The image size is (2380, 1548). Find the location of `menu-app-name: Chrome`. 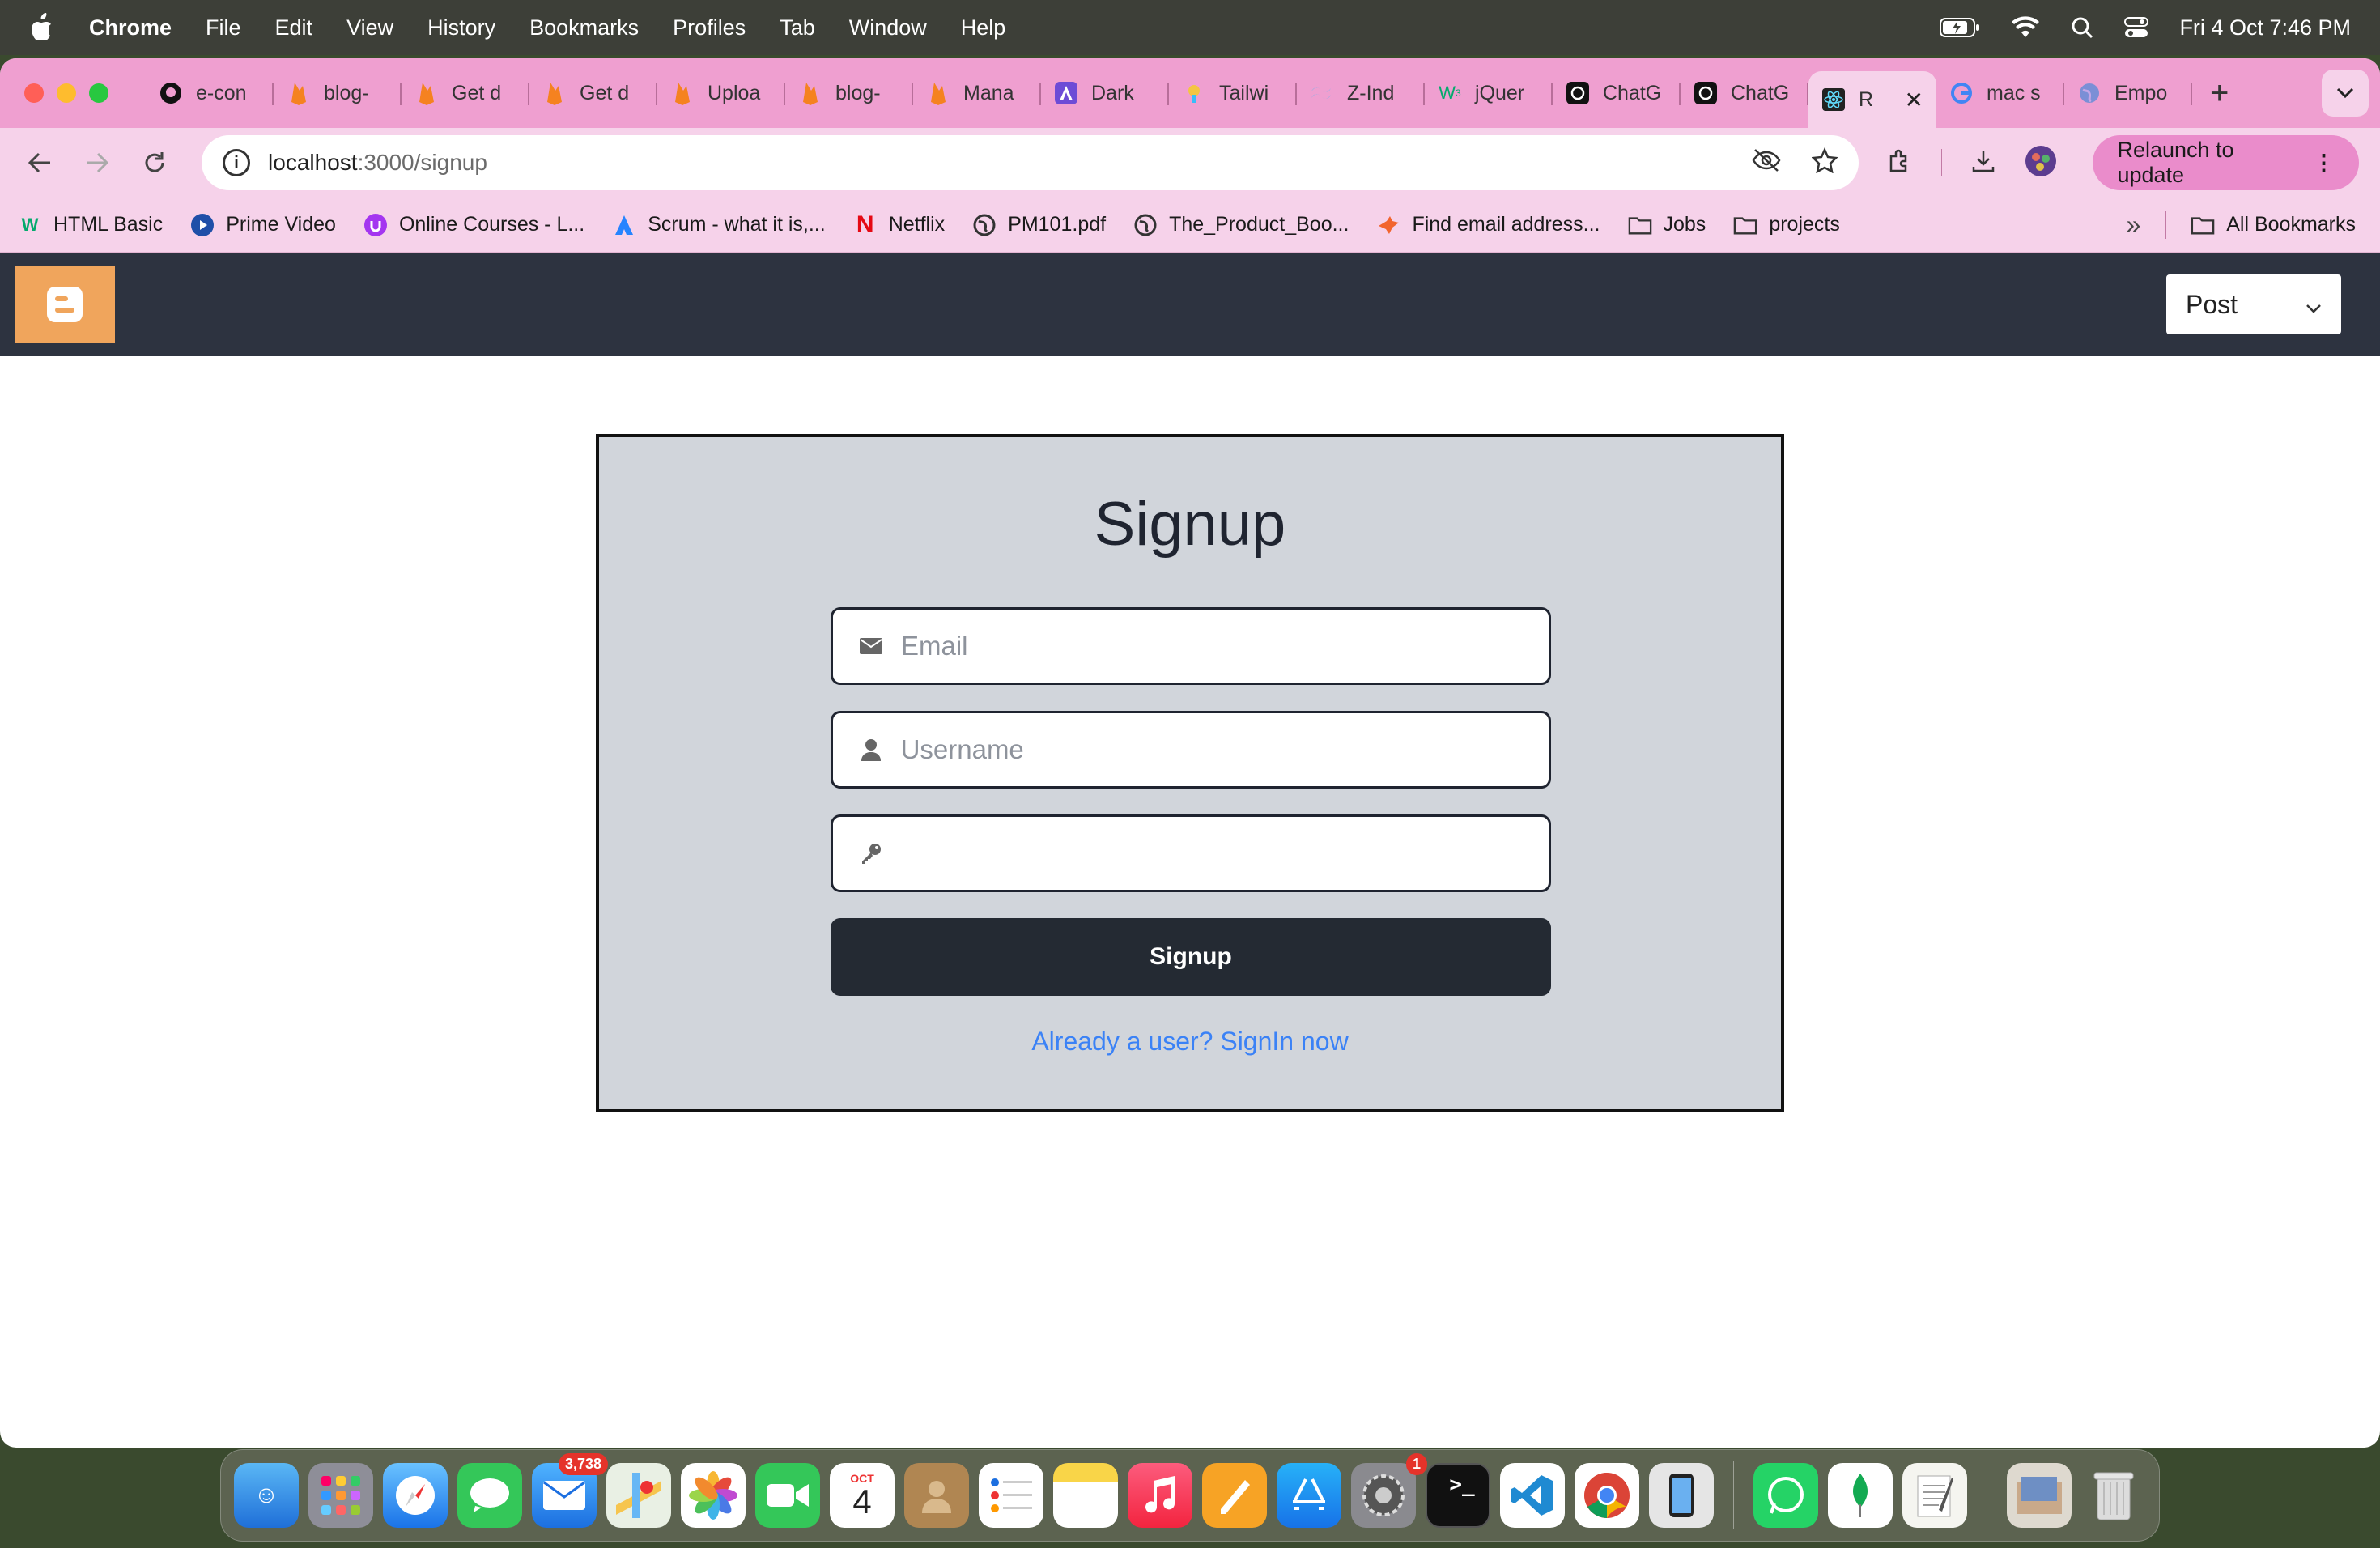

menu-app-name: Chrome is located at coordinates (130, 27).